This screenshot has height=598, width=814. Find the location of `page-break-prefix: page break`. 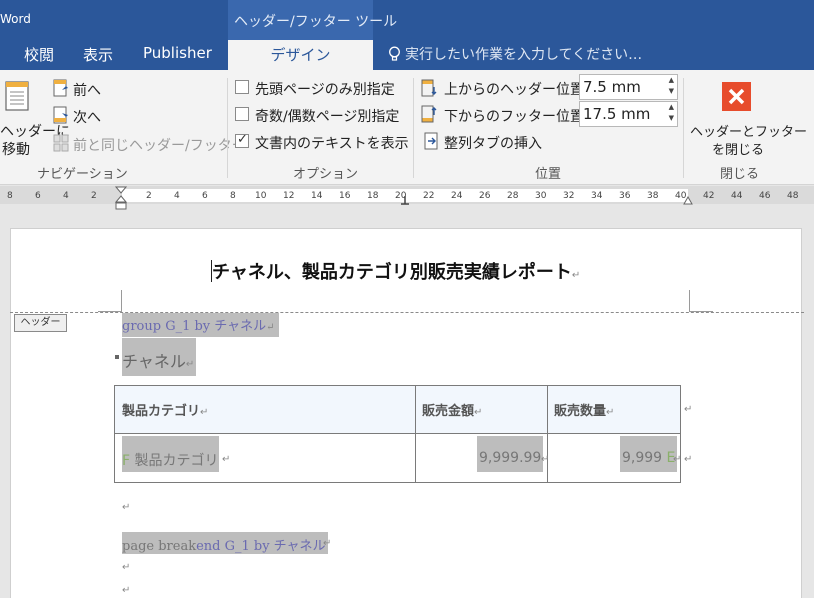

page-break-prefix: page break is located at coordinates (159, 546).